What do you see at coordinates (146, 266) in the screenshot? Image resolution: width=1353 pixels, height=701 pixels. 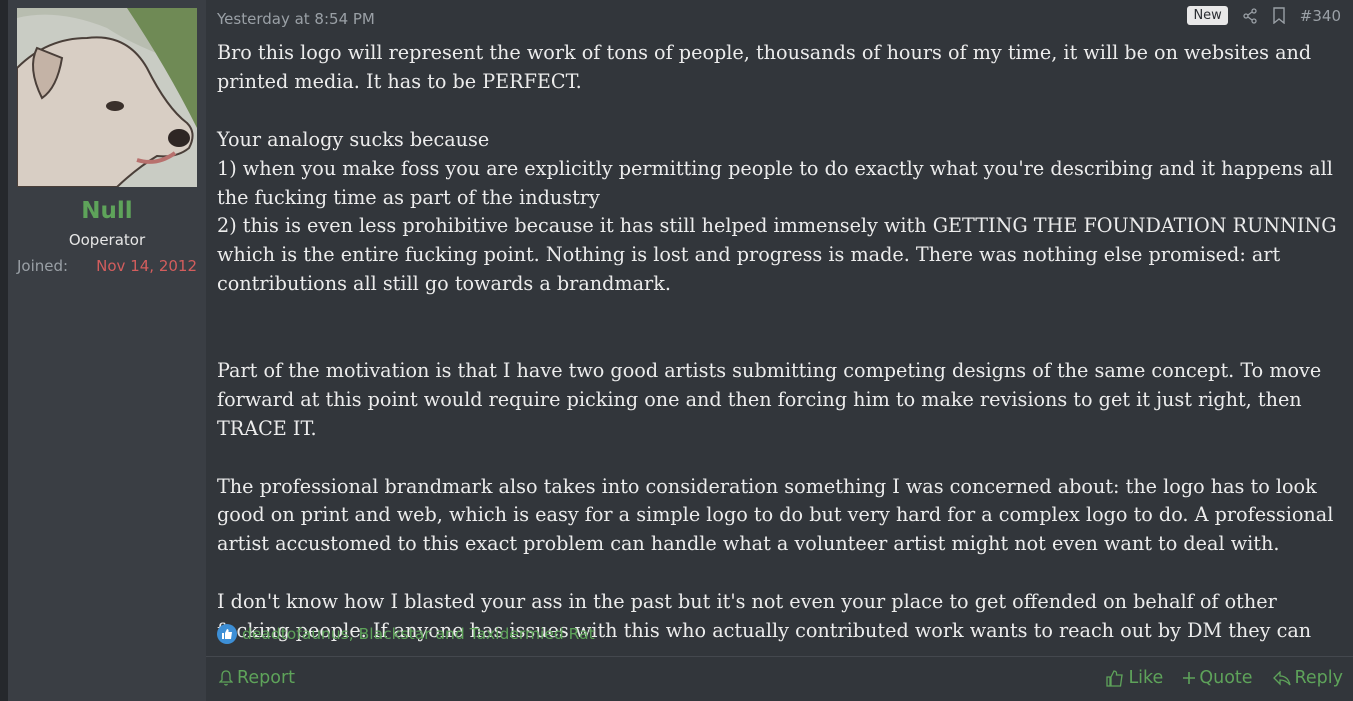 I see `joined-date: Nov 14, 2012` at bounding box center [146, 266].